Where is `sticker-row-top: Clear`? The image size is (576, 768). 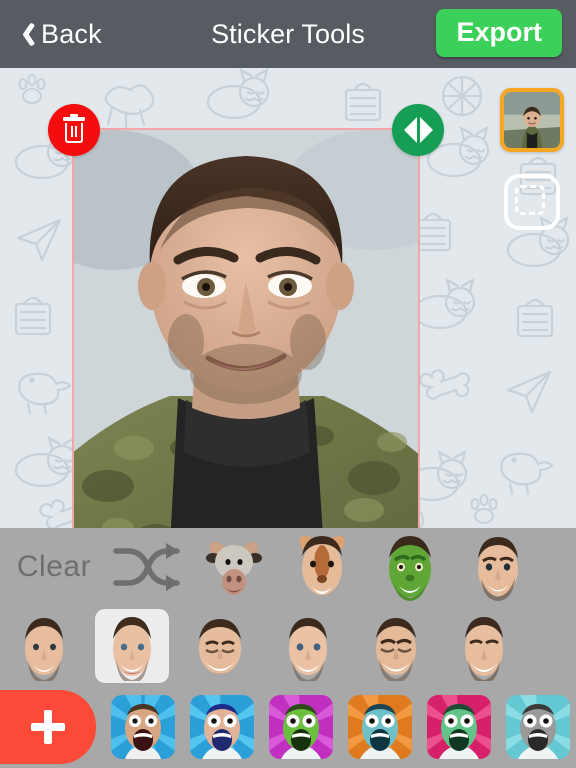 sticker-row-top: Clear is located at coordinates (288, 567).